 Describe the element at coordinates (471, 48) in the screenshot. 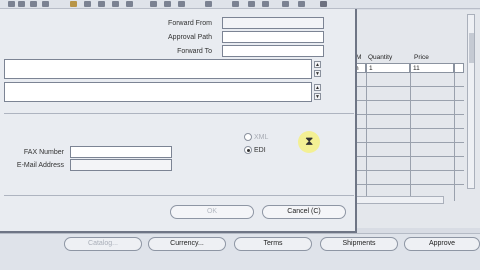

I see `scrollbar-thumb` at that location.